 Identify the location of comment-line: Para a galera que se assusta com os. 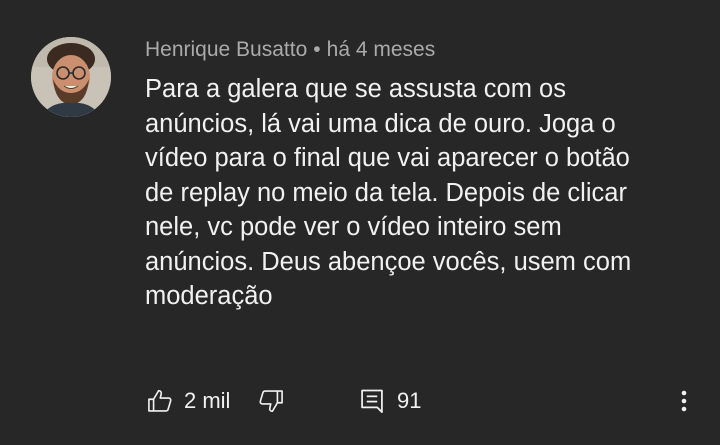
(355, 89).